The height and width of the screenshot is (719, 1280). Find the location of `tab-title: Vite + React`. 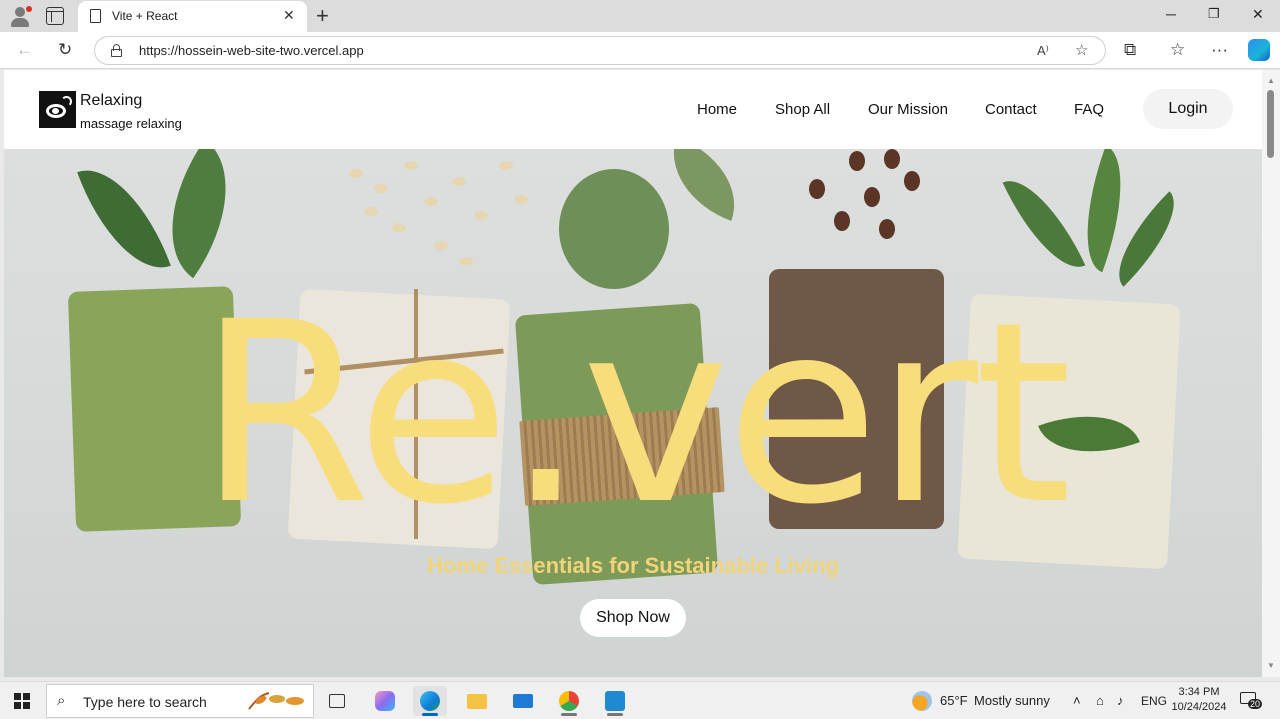

tab-title: Vite + React is located at coordinates (145, 16).